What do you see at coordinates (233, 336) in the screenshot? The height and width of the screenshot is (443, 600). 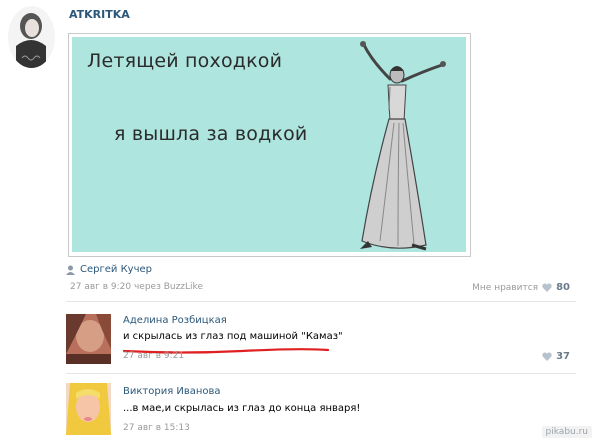 I see `comment-text: и скрылась из глаз под машиной "Камаз"` at bounding box center [233, 336].